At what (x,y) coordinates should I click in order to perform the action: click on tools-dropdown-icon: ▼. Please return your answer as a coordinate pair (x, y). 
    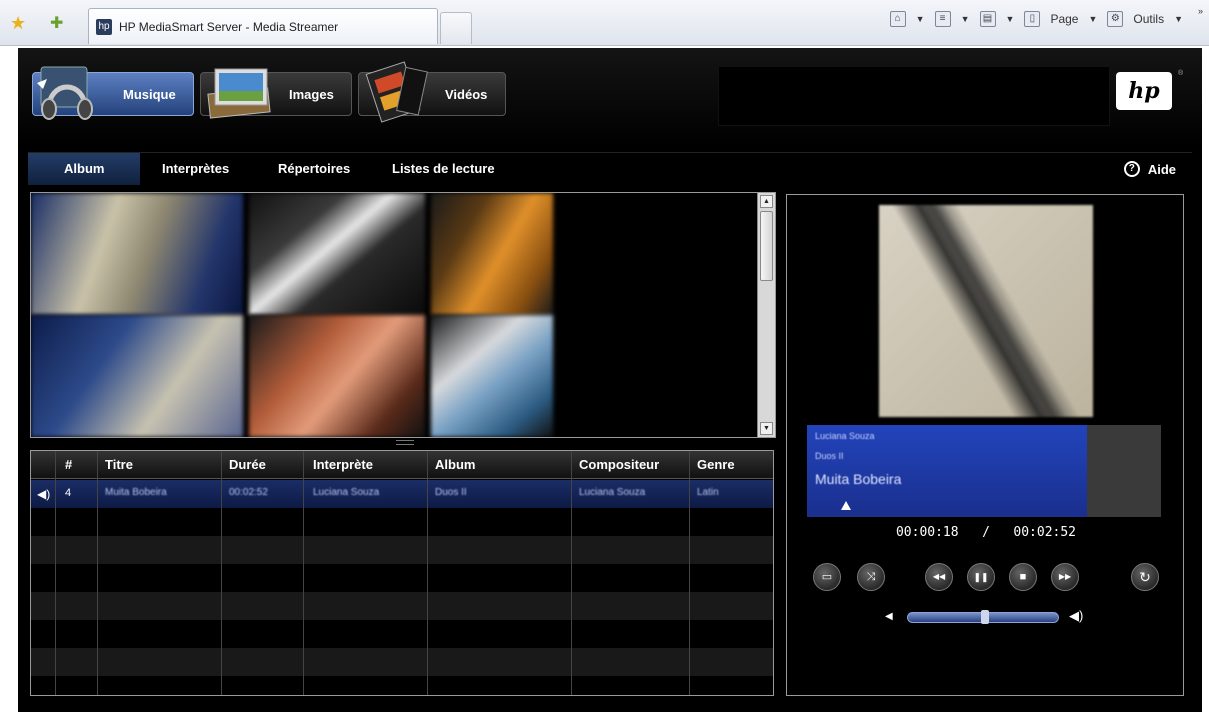
    Looking at the image, I should click on (1178, 19).